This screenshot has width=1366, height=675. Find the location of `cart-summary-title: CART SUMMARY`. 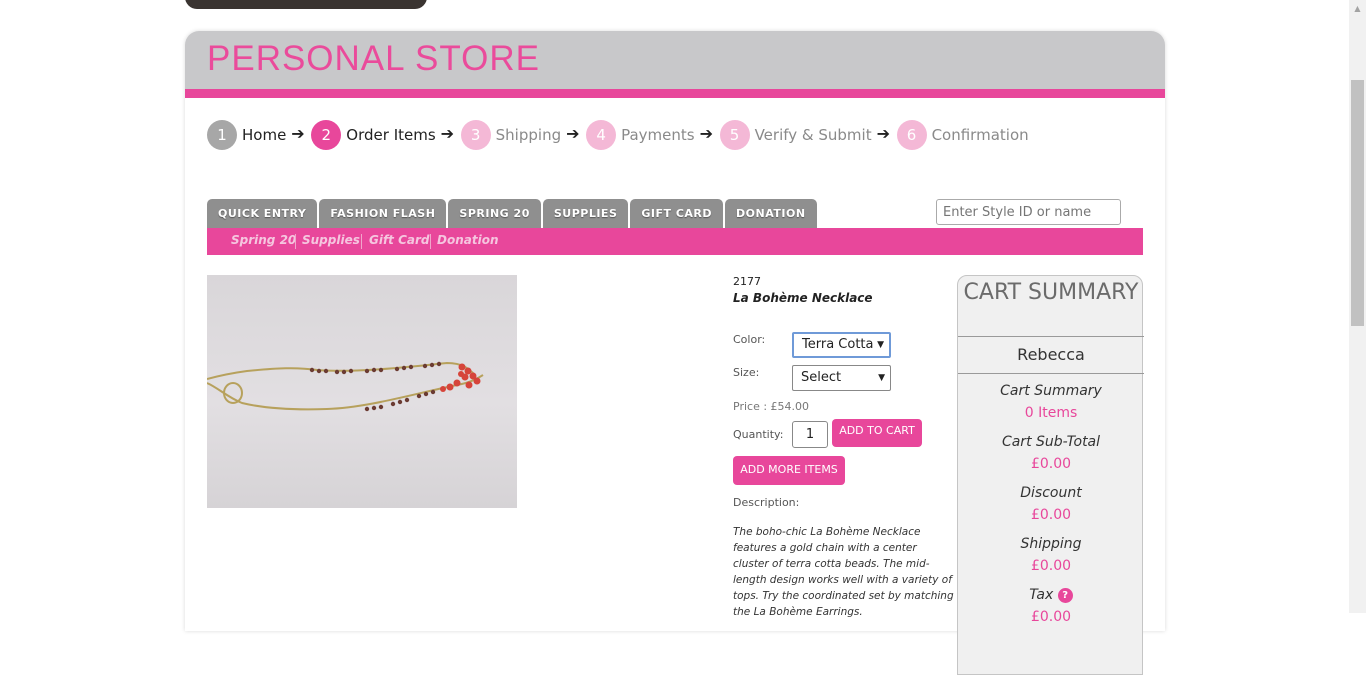

cart-summary-title: CART SUMMARY is located at coordinates (1051, 292).